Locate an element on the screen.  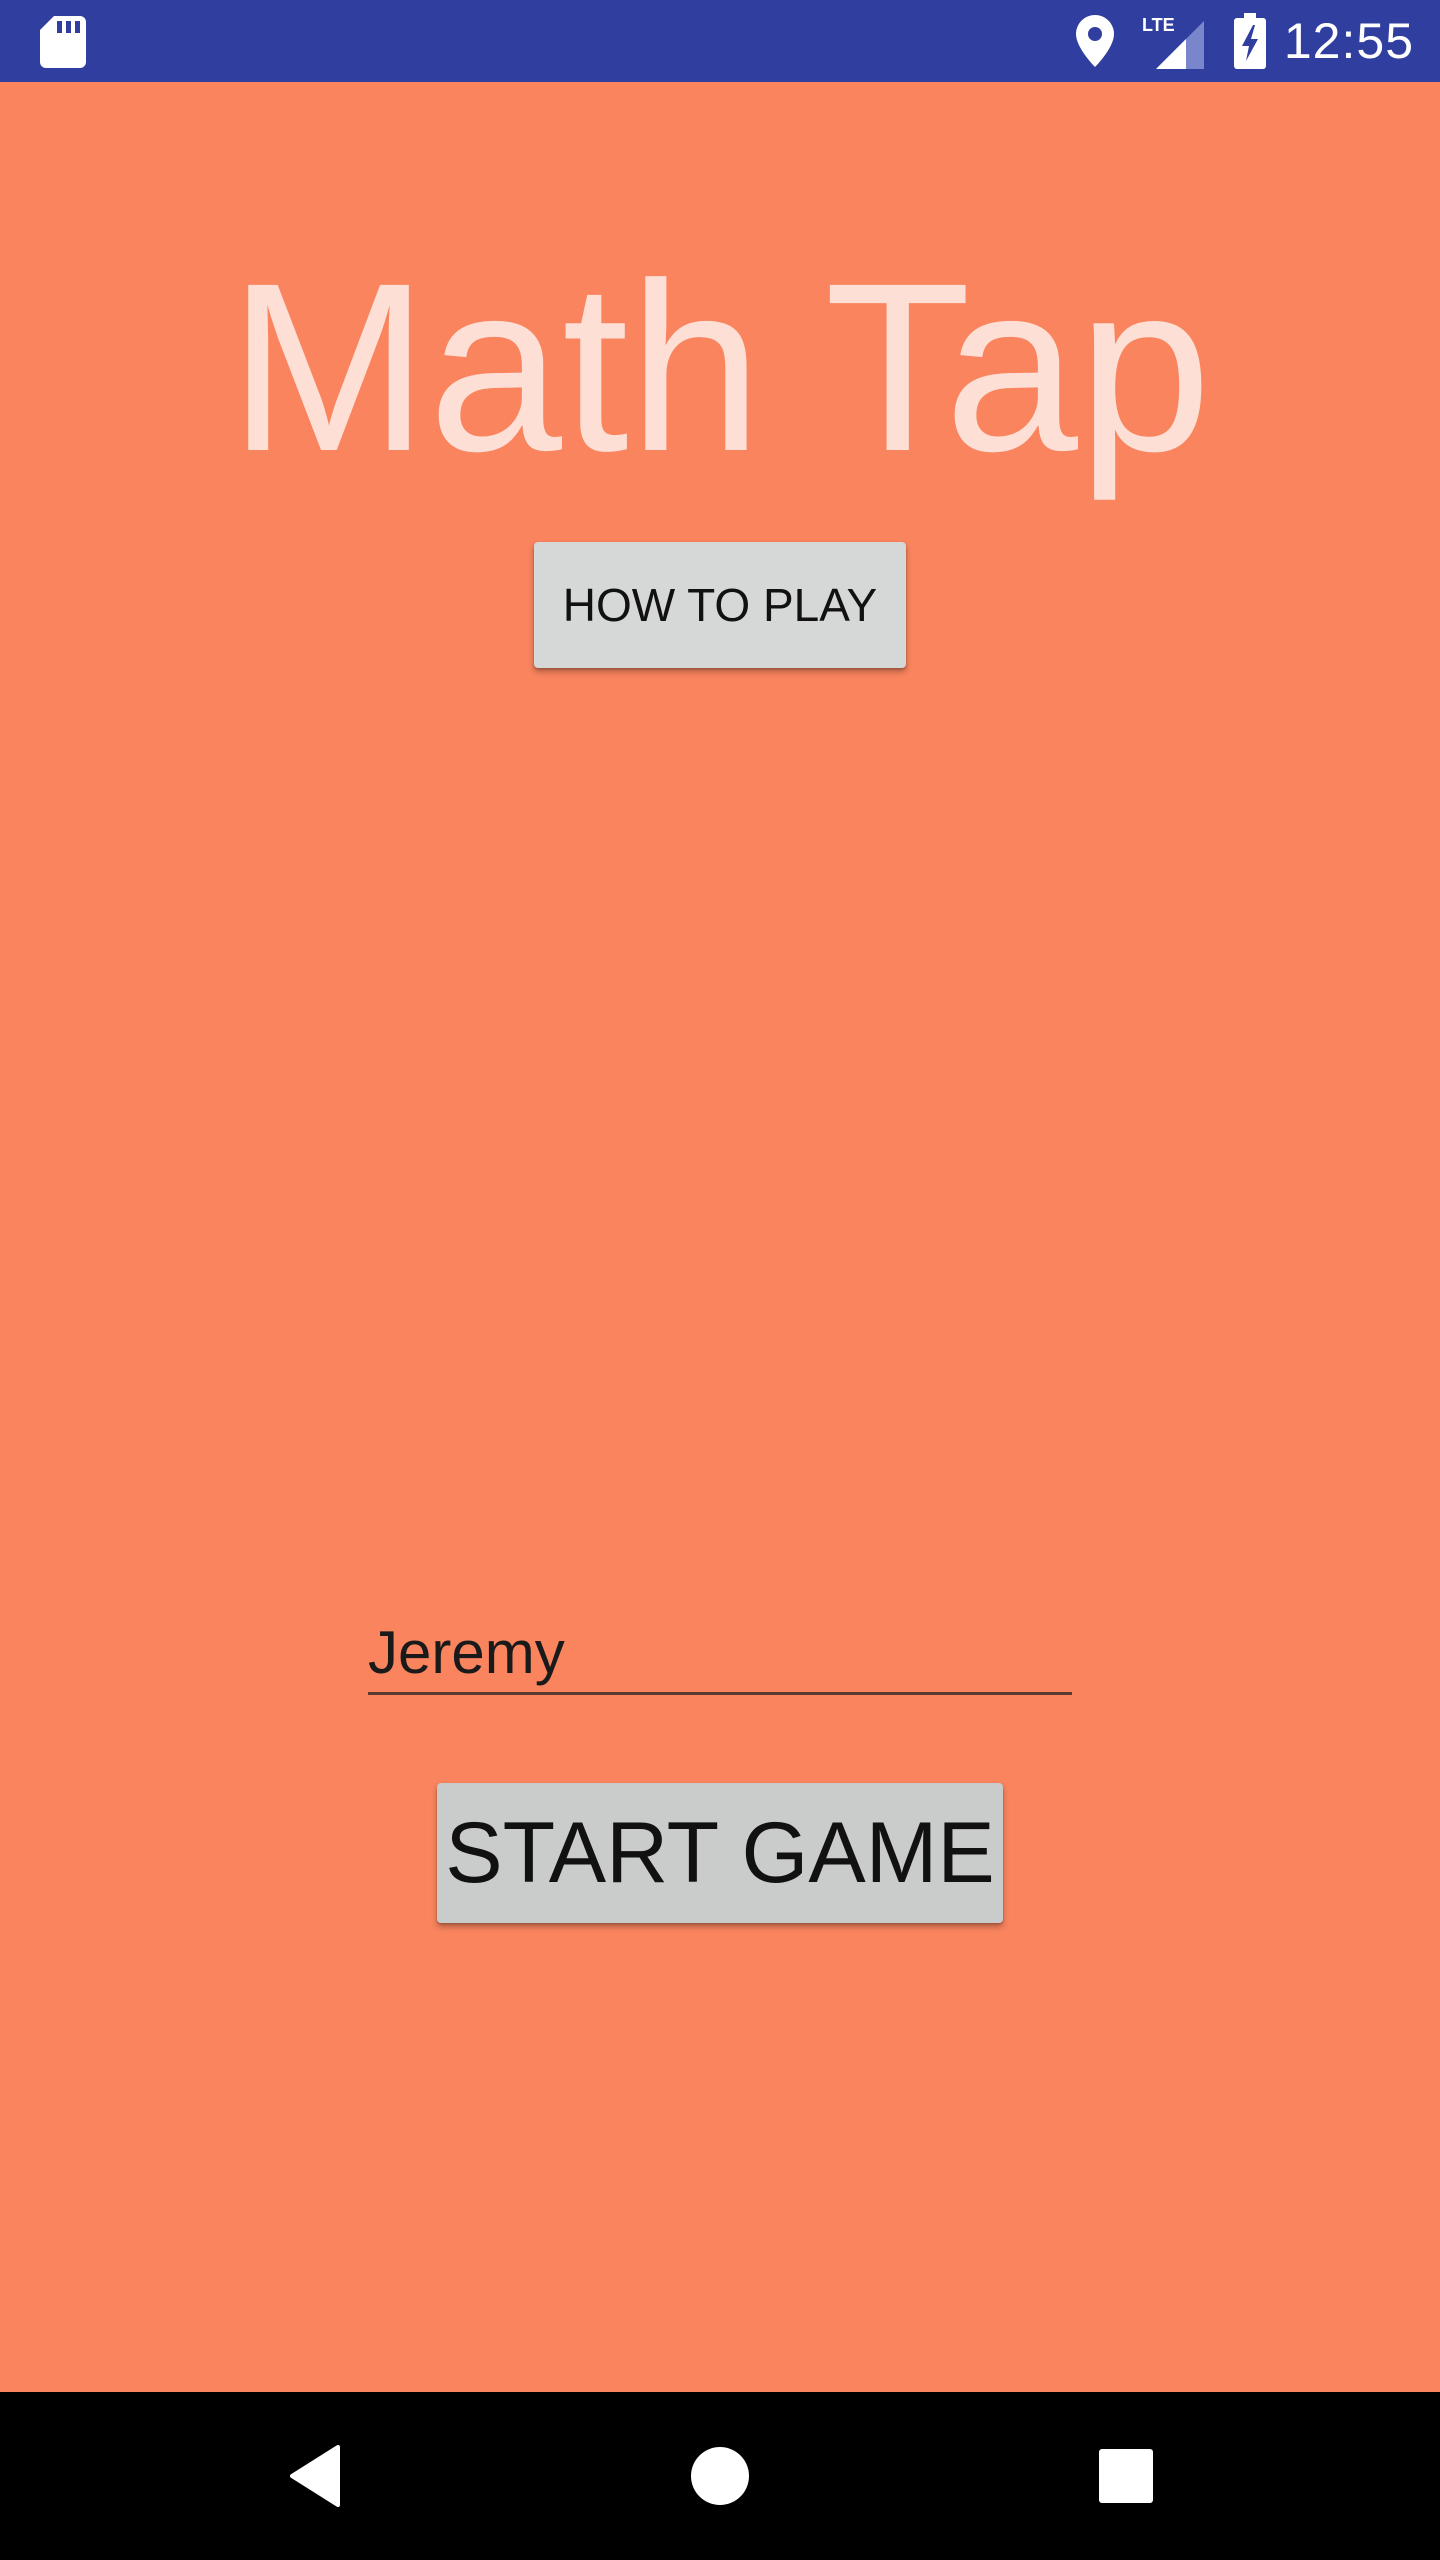
start-game-button: START GAME is located at coordinates (720, 1853).